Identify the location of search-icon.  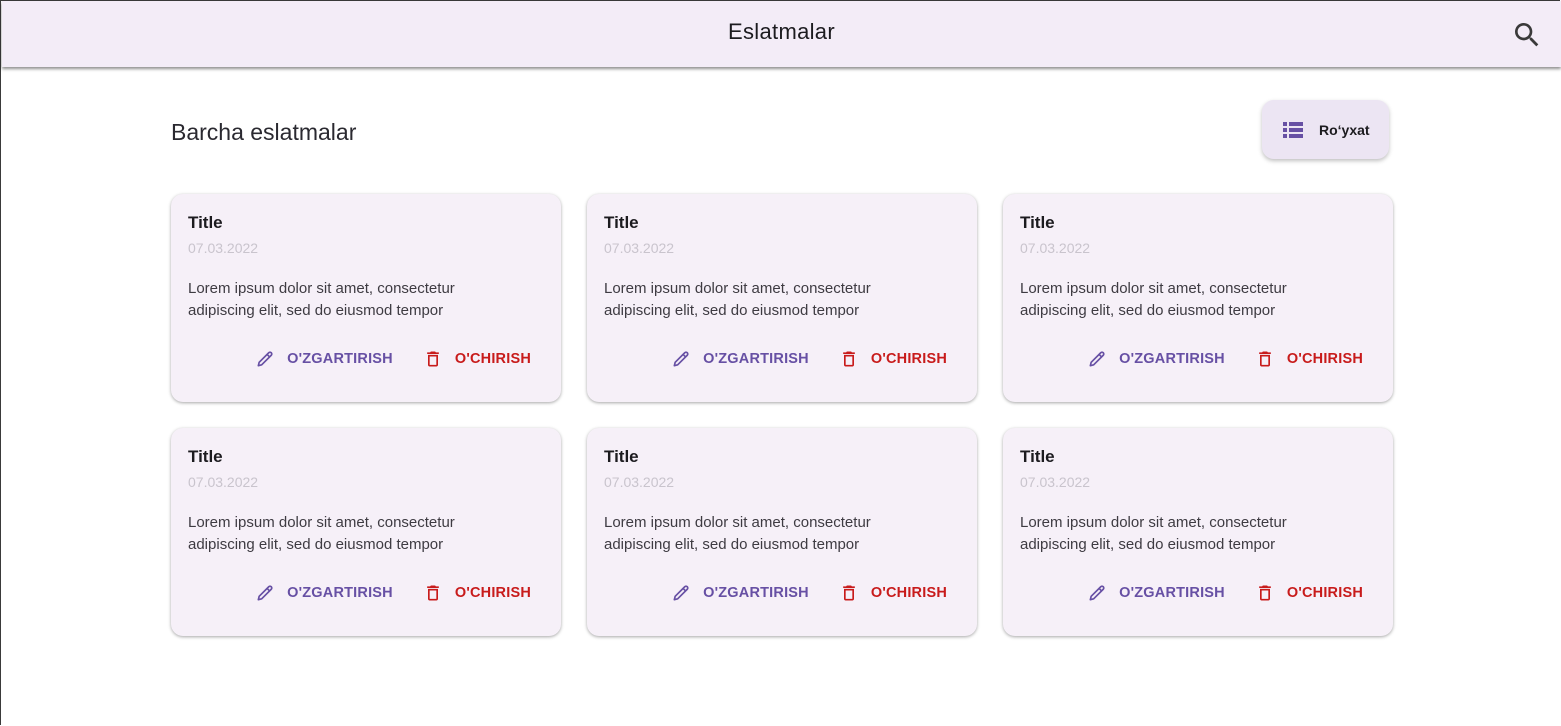
(1527, 35).